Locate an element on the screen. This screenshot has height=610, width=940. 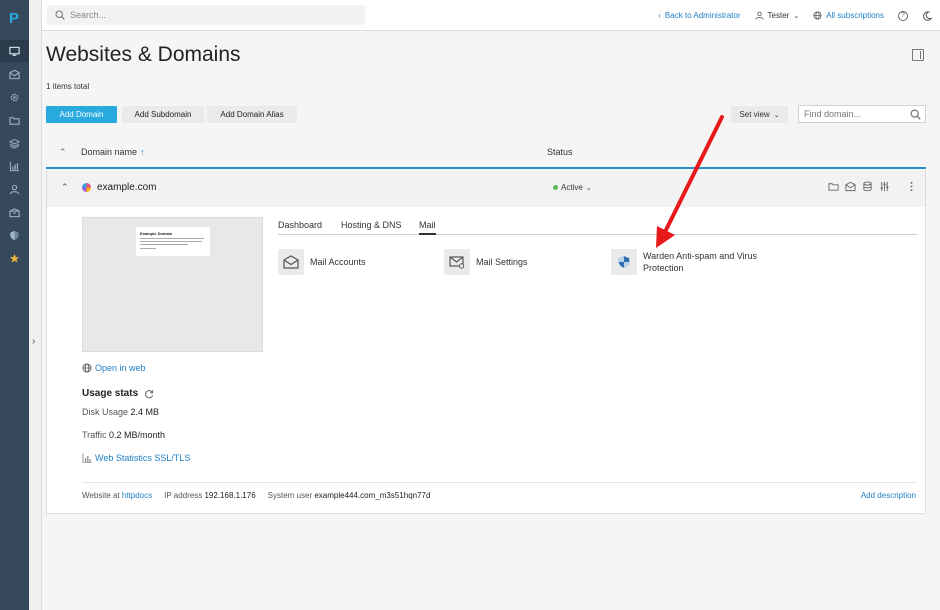
star-icon is located at coordinates (14, 258).